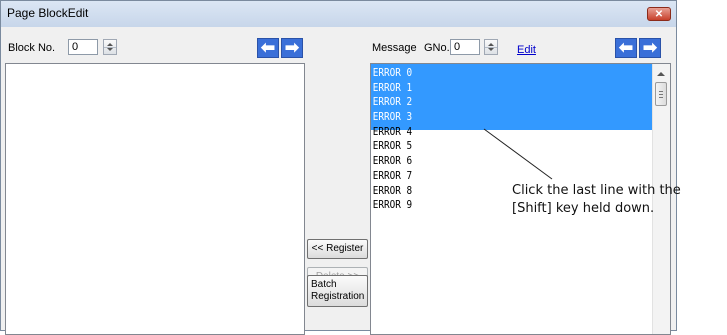 Image resolution: width=727 pixels, height=335 pixels. Describe the element at coordinates (337, 249) in the screenshot. I see `register-button: << Register` at that location.